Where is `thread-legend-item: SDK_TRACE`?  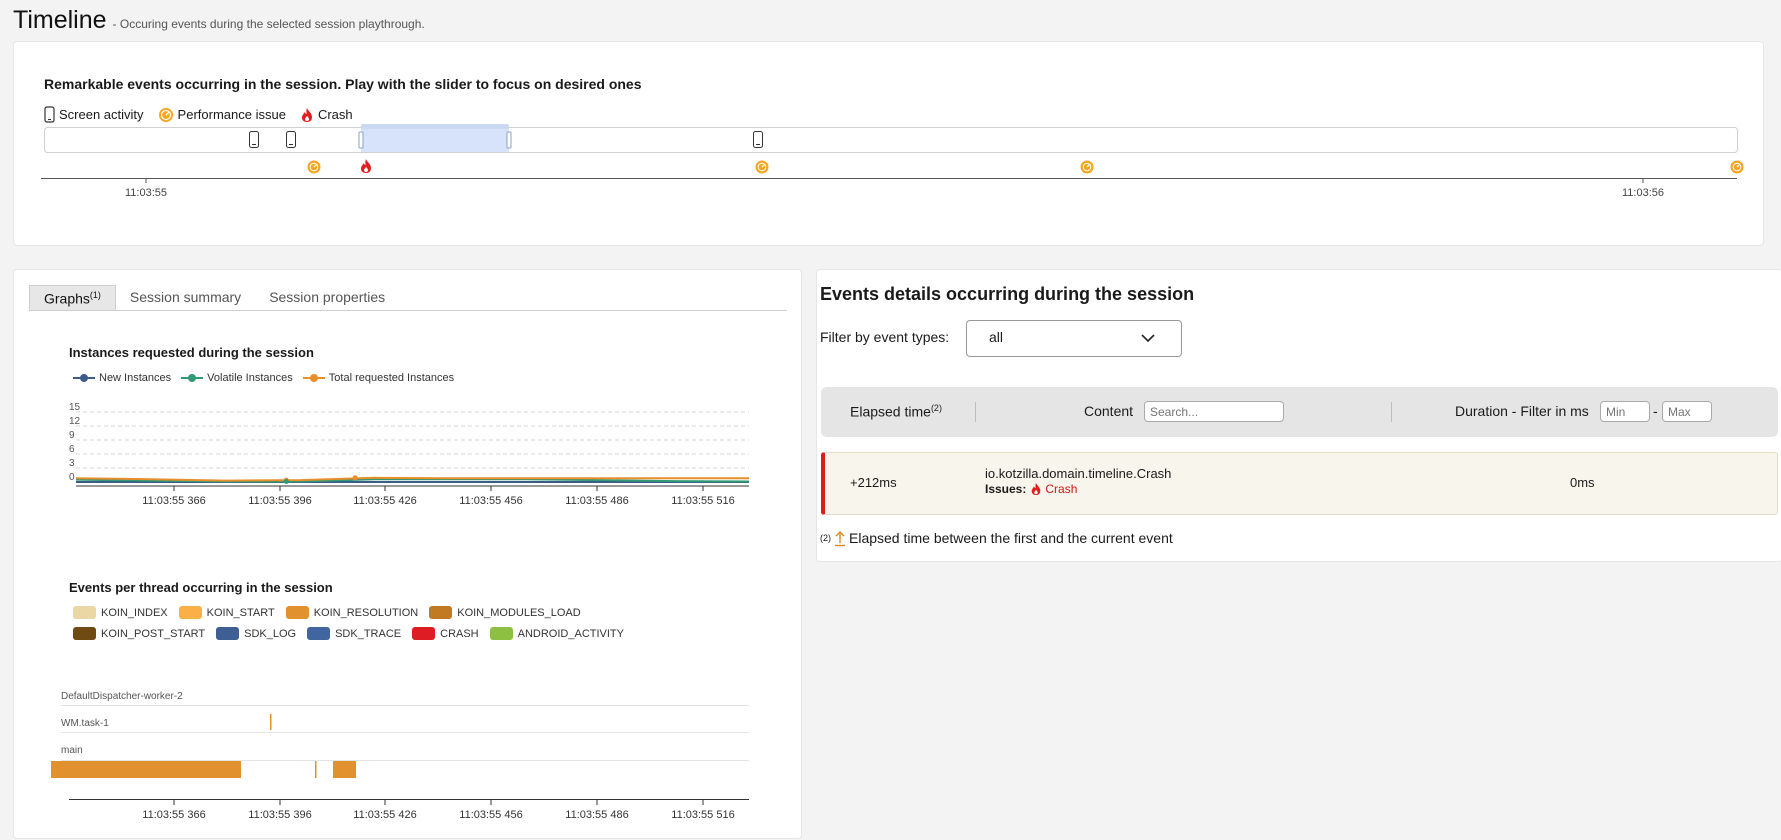
thread-legend-item: SDK_TRACE is located at coordinates (354, 633).